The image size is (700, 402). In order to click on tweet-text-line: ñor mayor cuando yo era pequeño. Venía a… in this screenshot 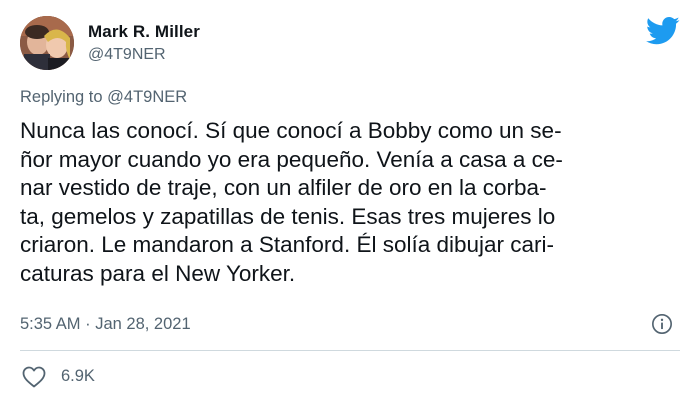, I will do `click(291, 159)`.